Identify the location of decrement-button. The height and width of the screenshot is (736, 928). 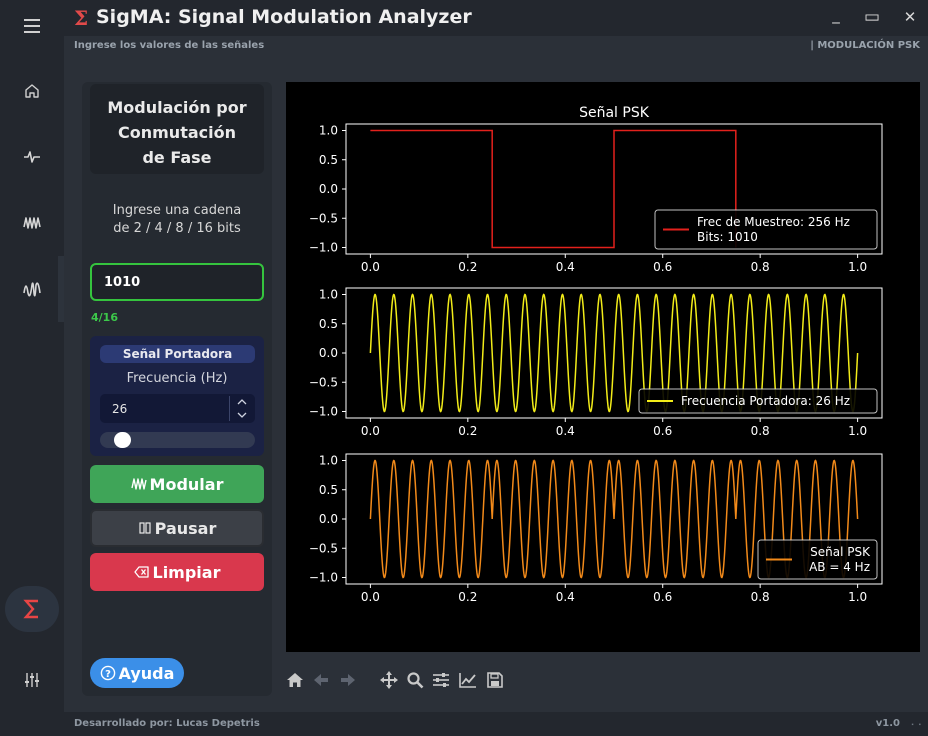
(242, 415).